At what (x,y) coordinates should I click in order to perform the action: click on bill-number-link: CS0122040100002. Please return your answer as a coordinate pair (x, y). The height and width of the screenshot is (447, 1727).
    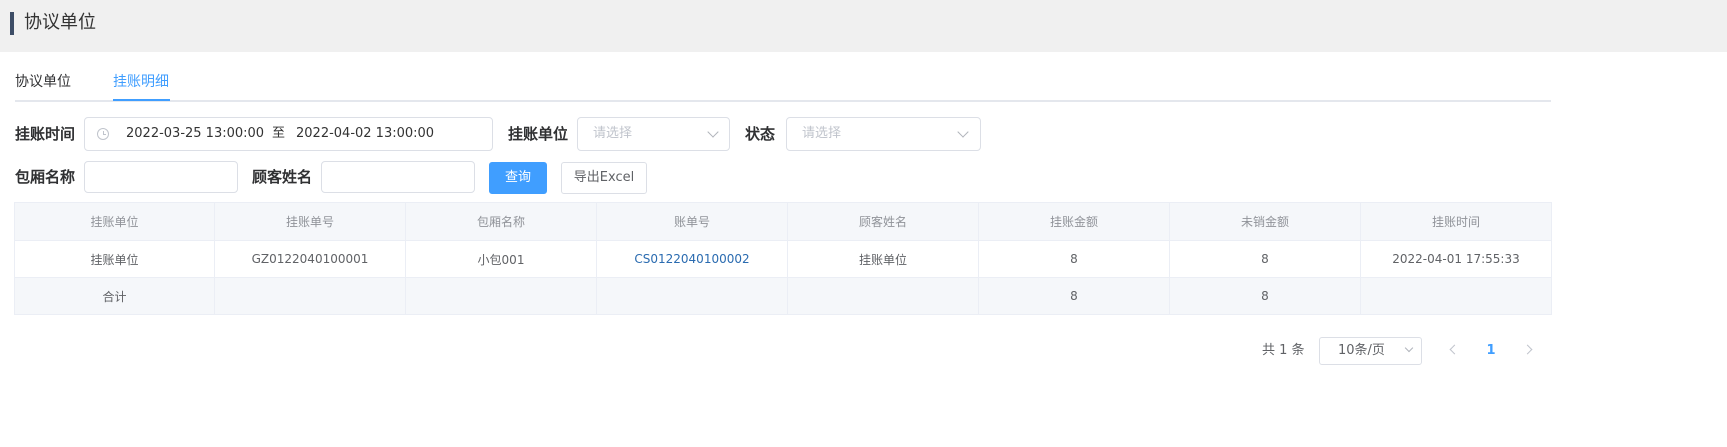
    Looking at the image, I should click on (691, 259).